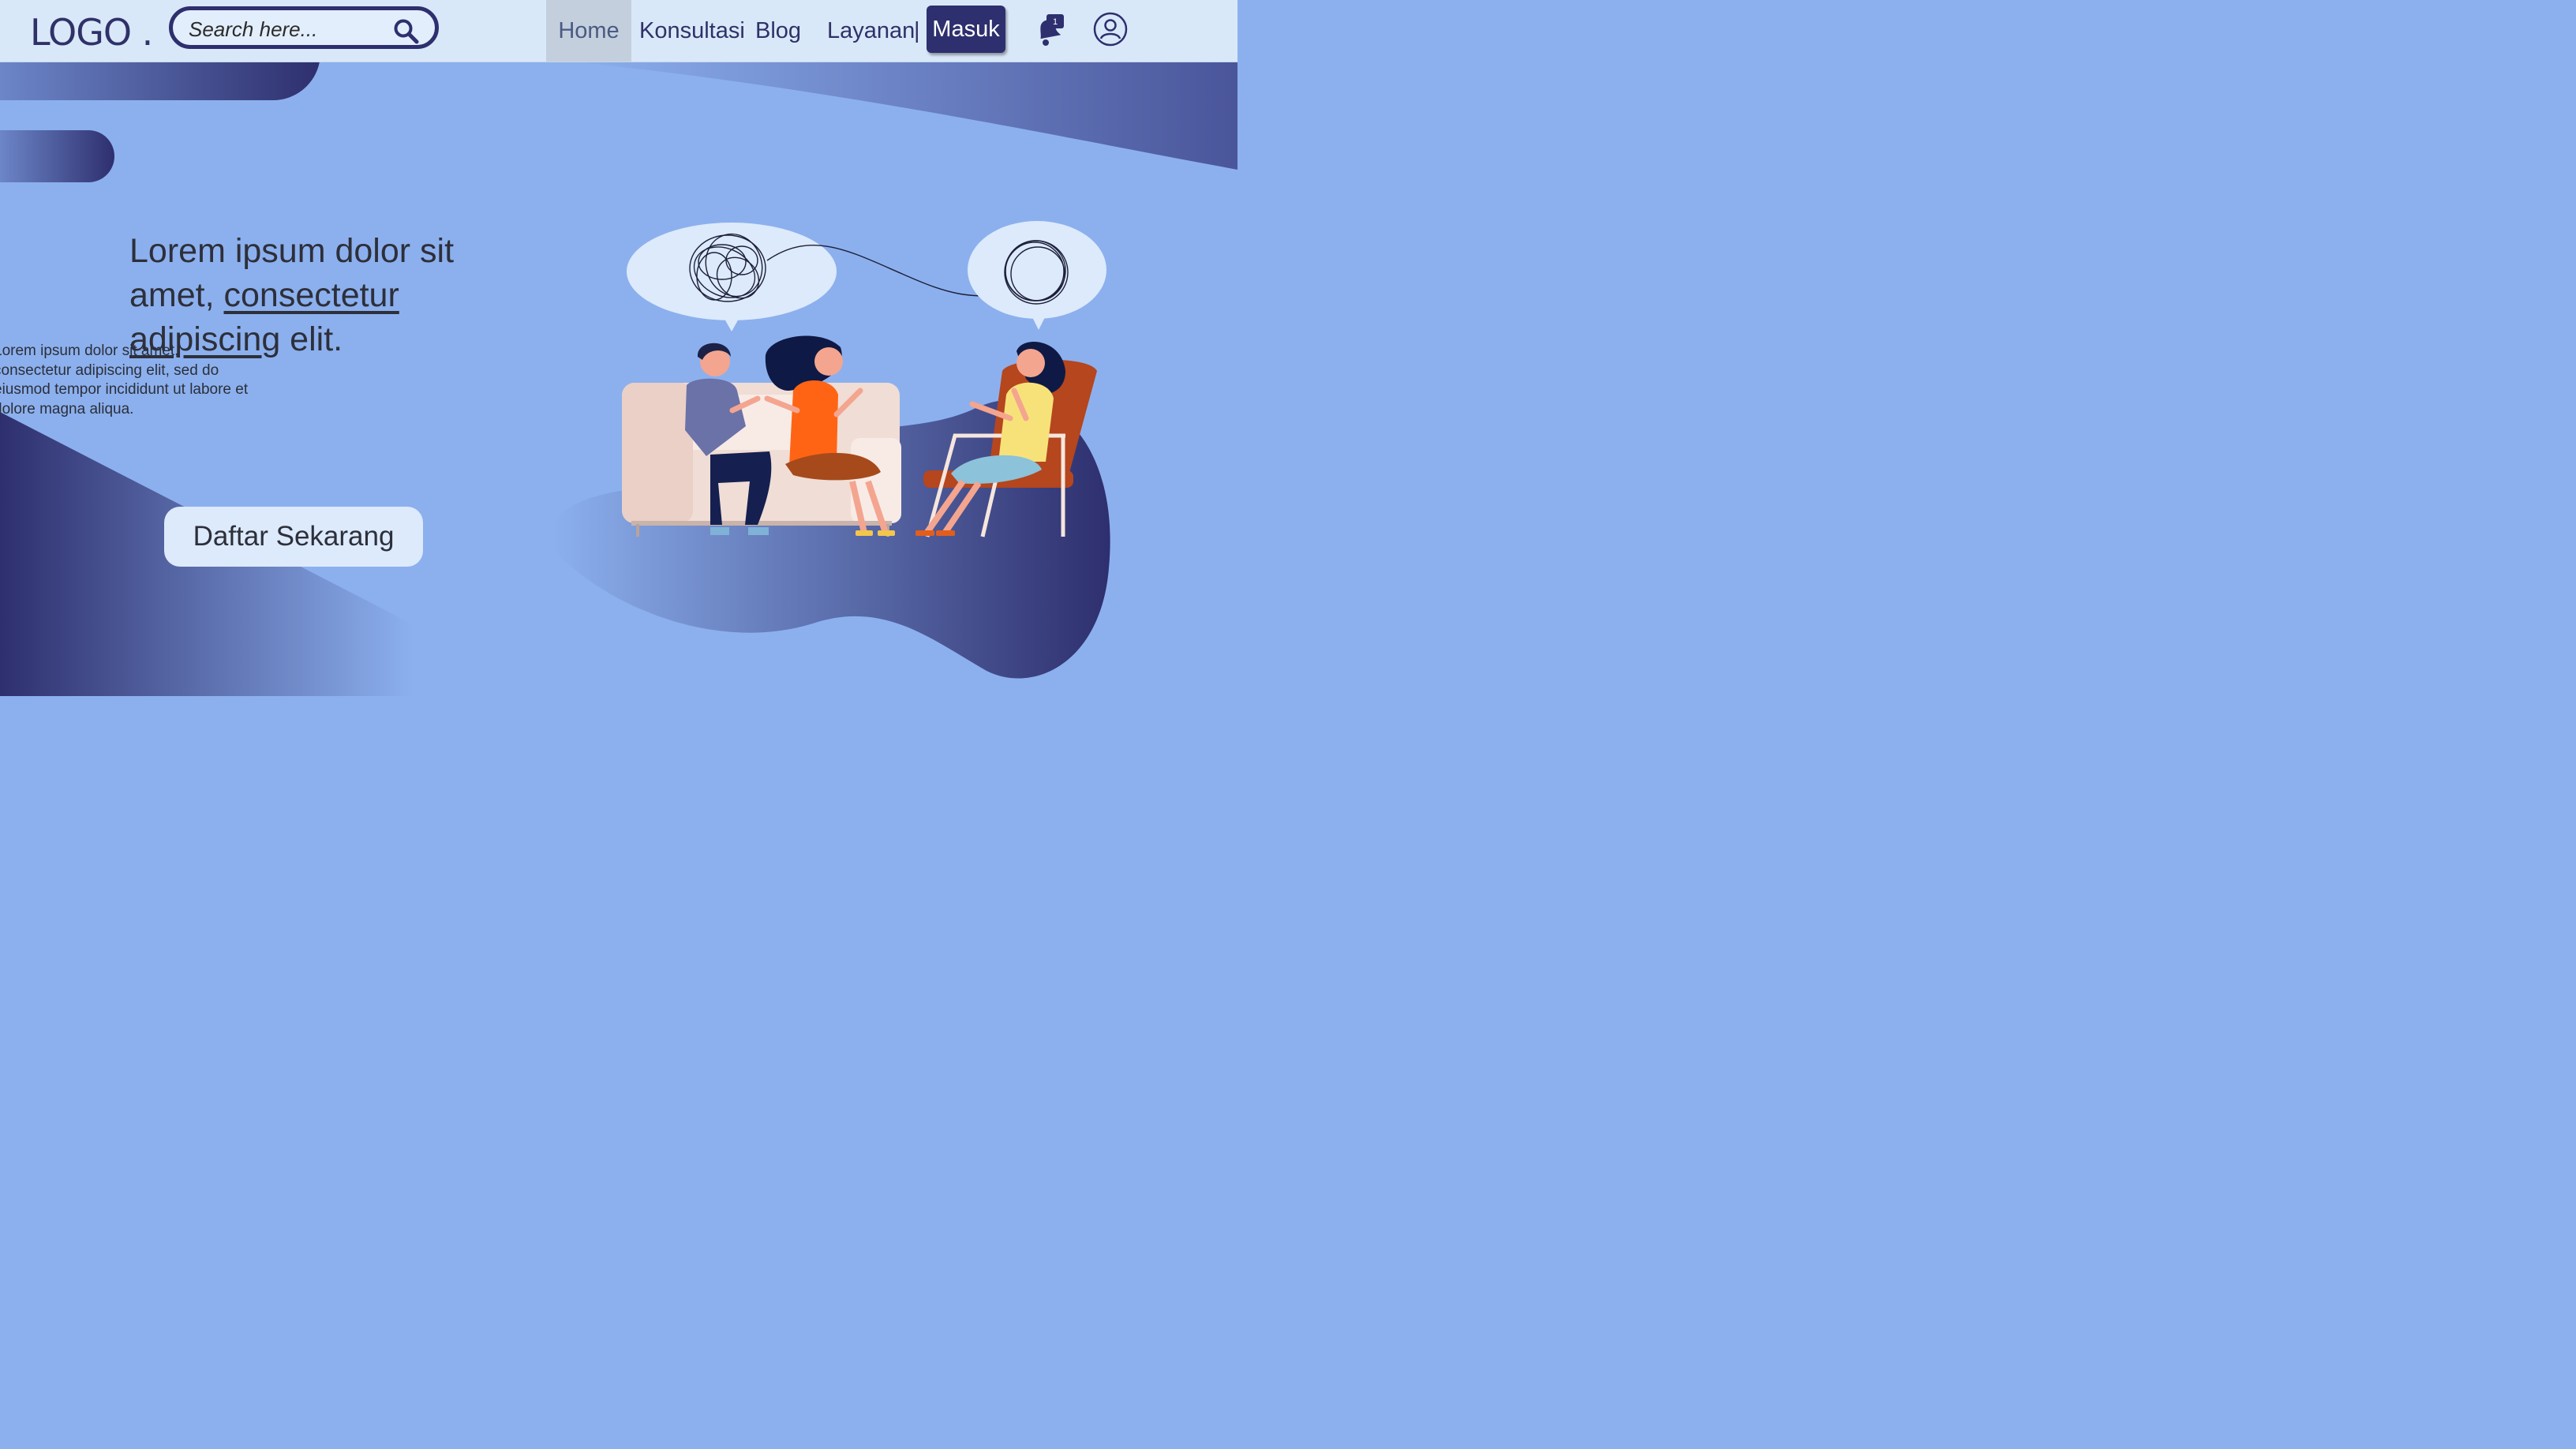 The height and width of the screenshot is (1449, 2576). Describe the element at coordinates (291, 29) in the screenshot. I see `search-input` at that location.